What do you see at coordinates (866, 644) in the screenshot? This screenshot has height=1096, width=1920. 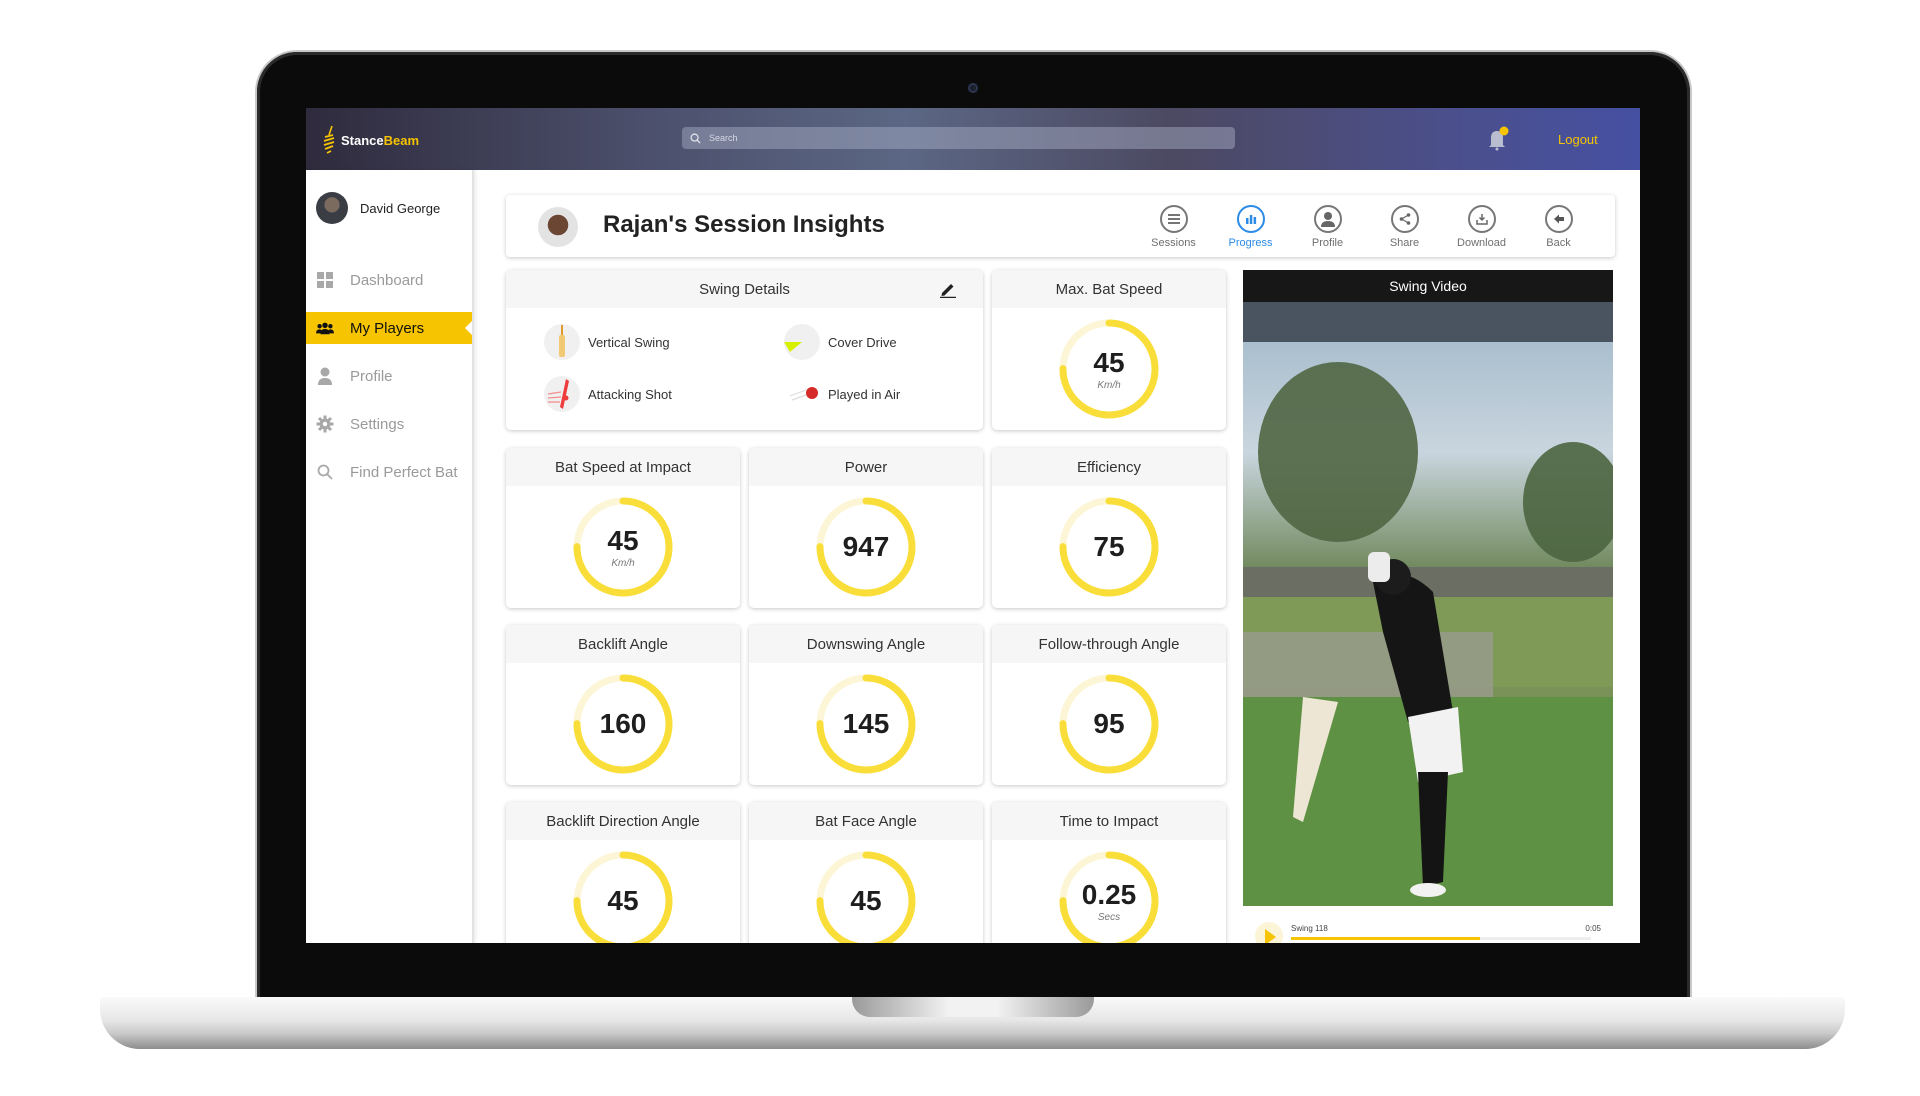 I see `card-title: Downswing Angle` at bounding box center [866, 644].